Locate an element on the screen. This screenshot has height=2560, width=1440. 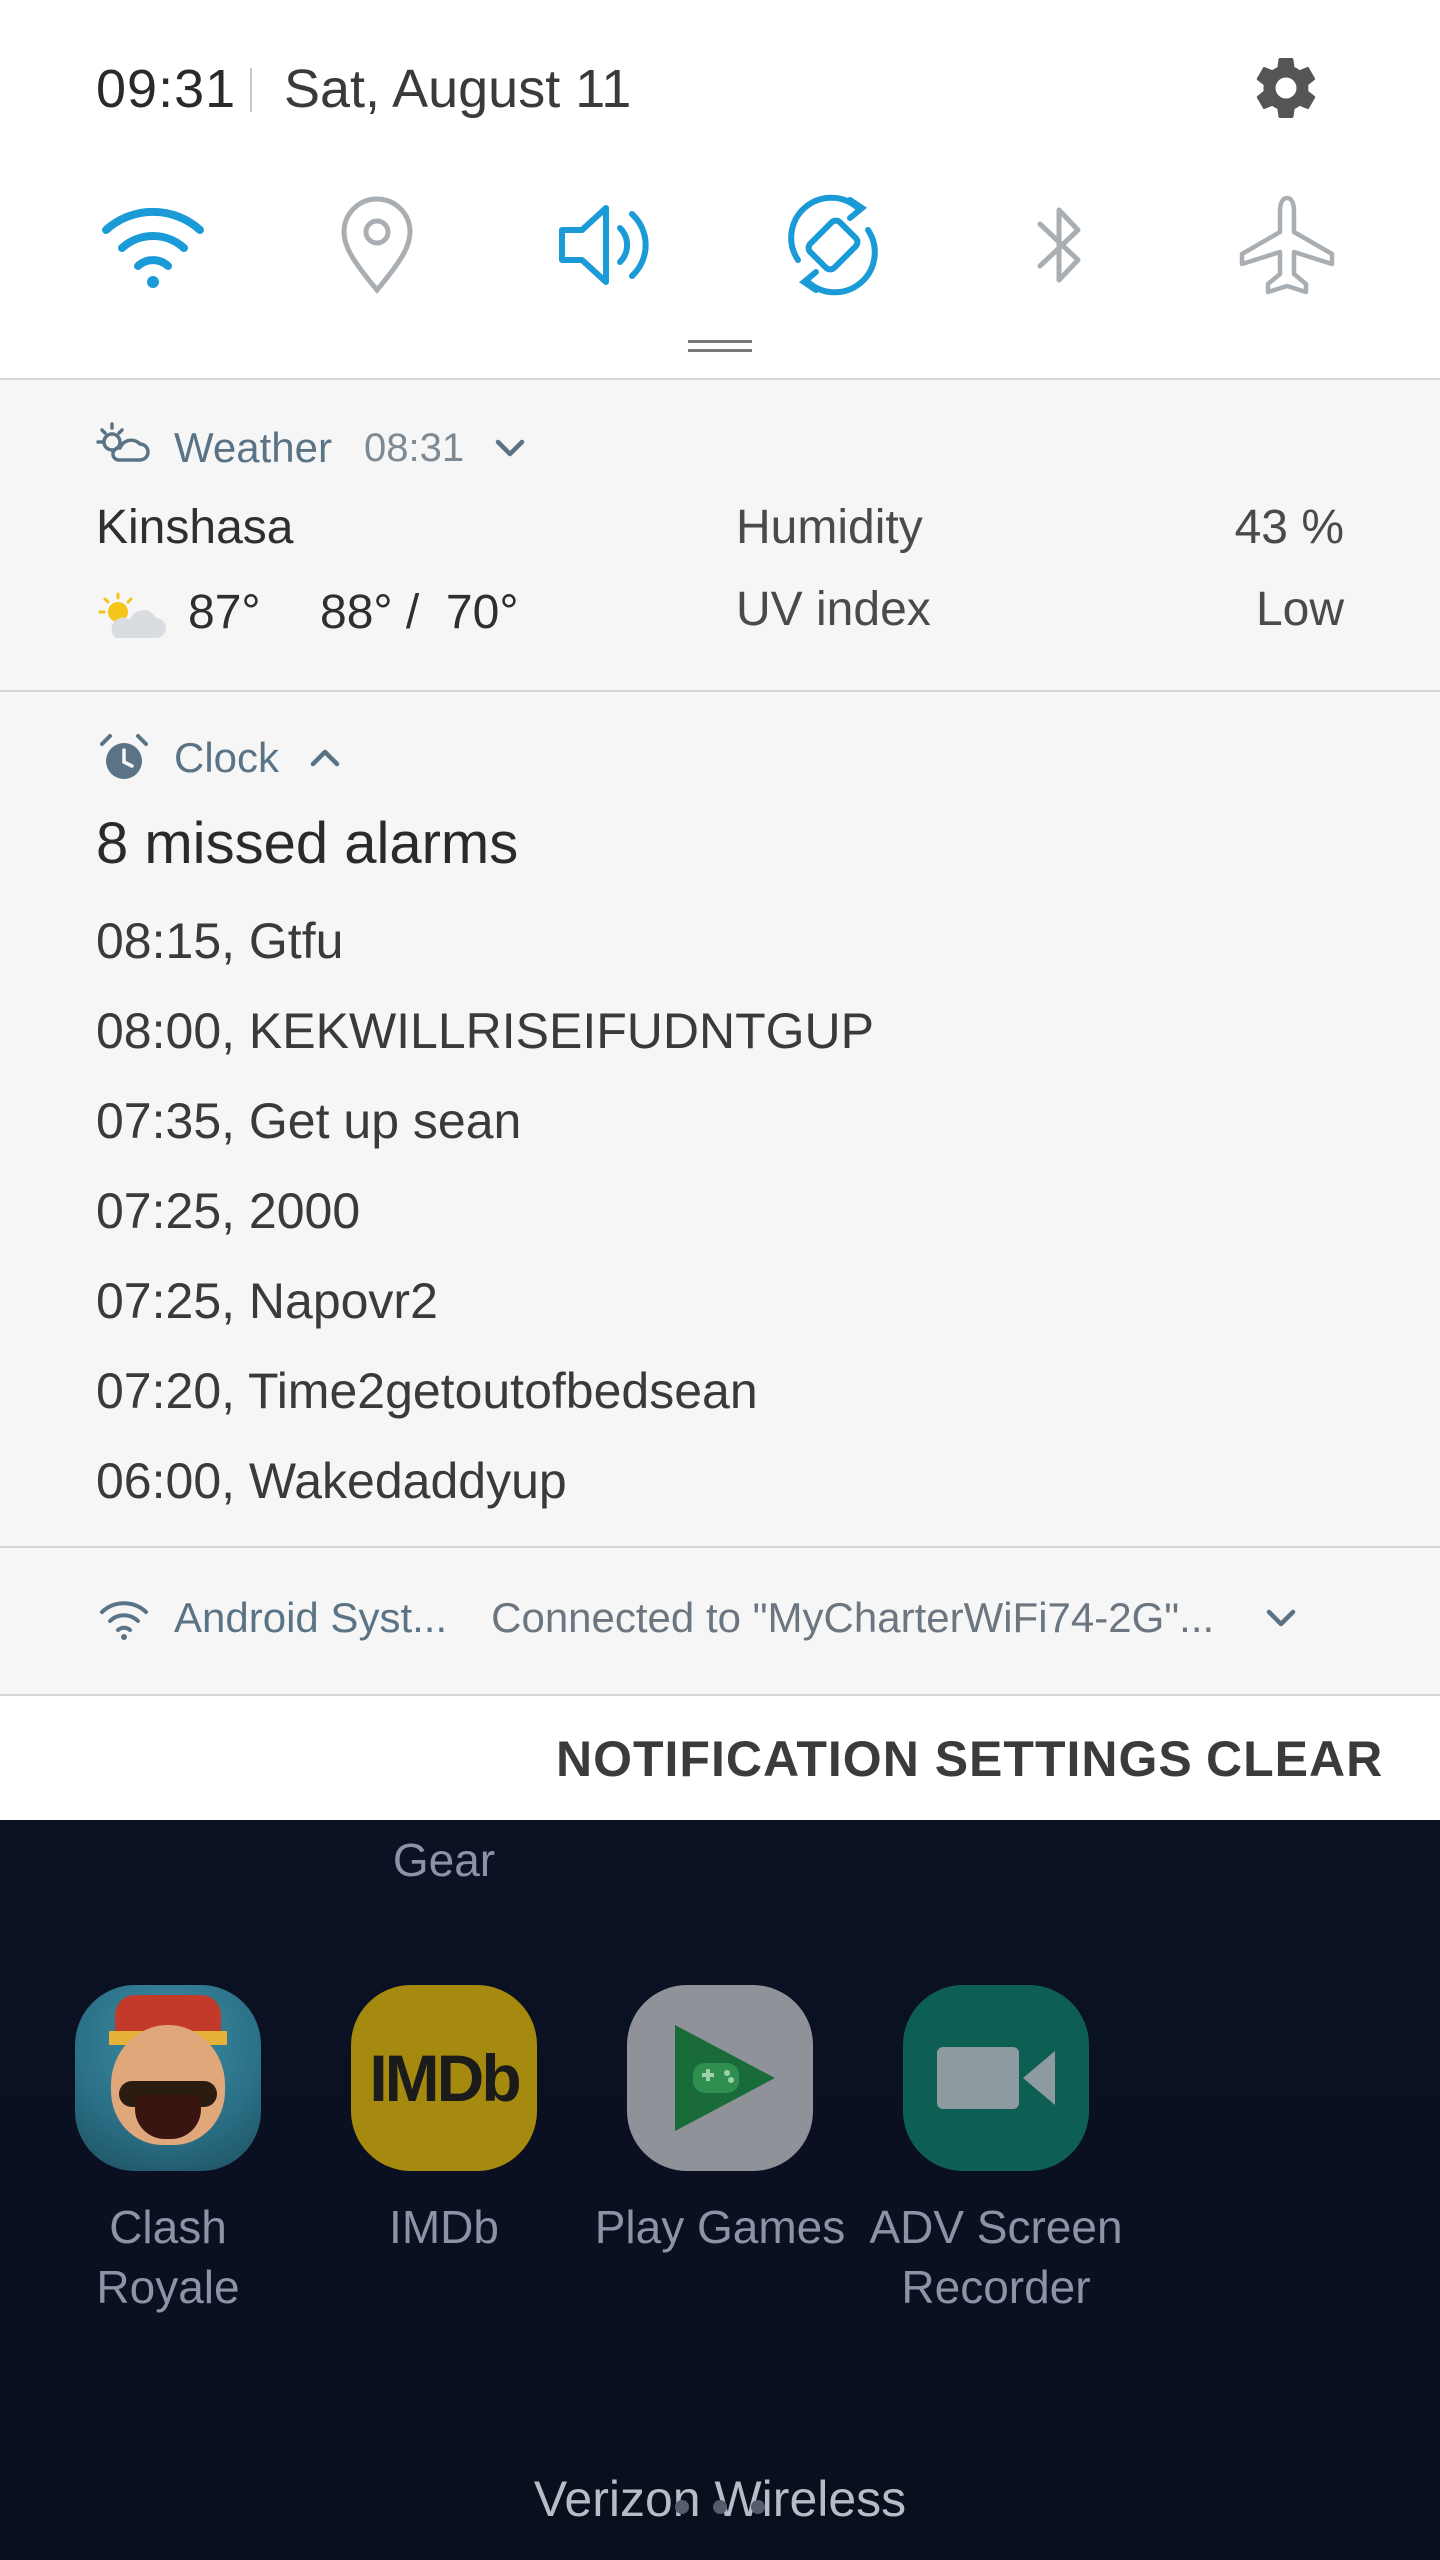
current-temperature: 87° is located at coordinates (224, 612).